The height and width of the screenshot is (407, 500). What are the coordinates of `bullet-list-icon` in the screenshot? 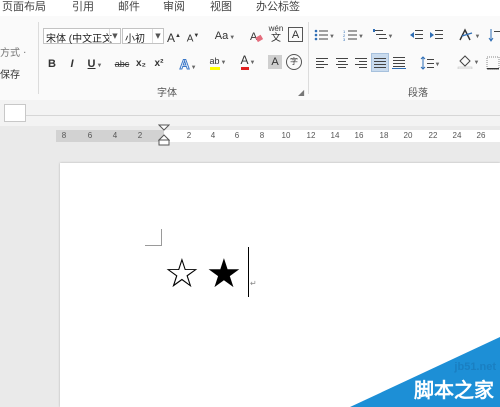 It's located at (321, 35).